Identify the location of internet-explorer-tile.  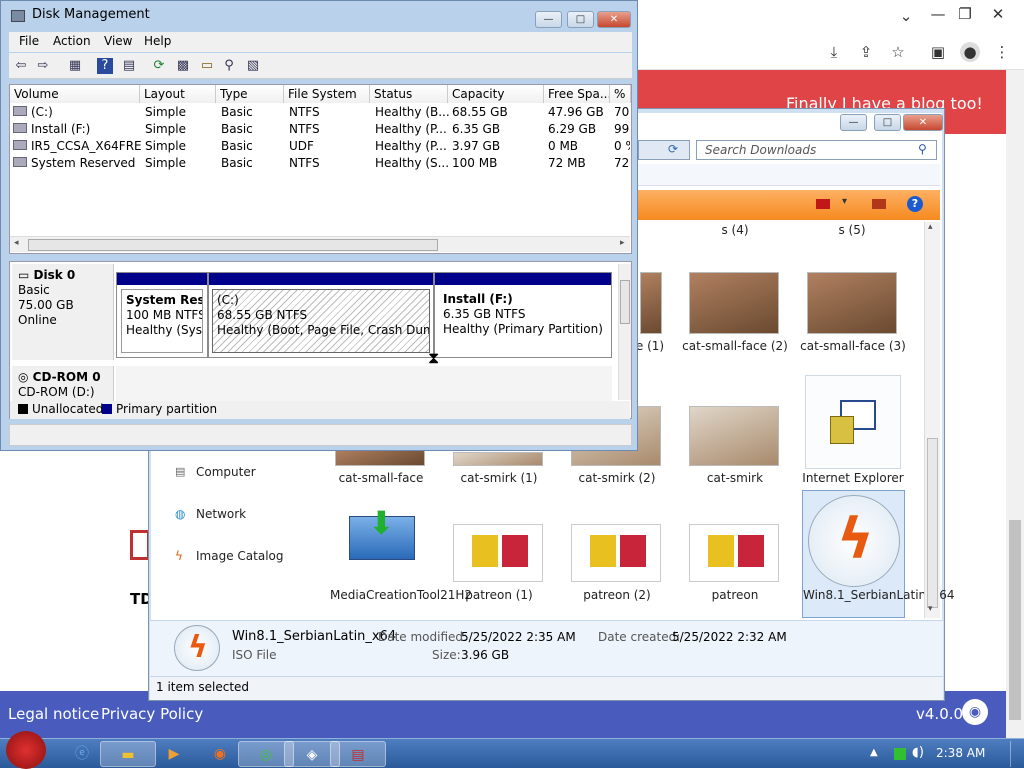
(853, 422).